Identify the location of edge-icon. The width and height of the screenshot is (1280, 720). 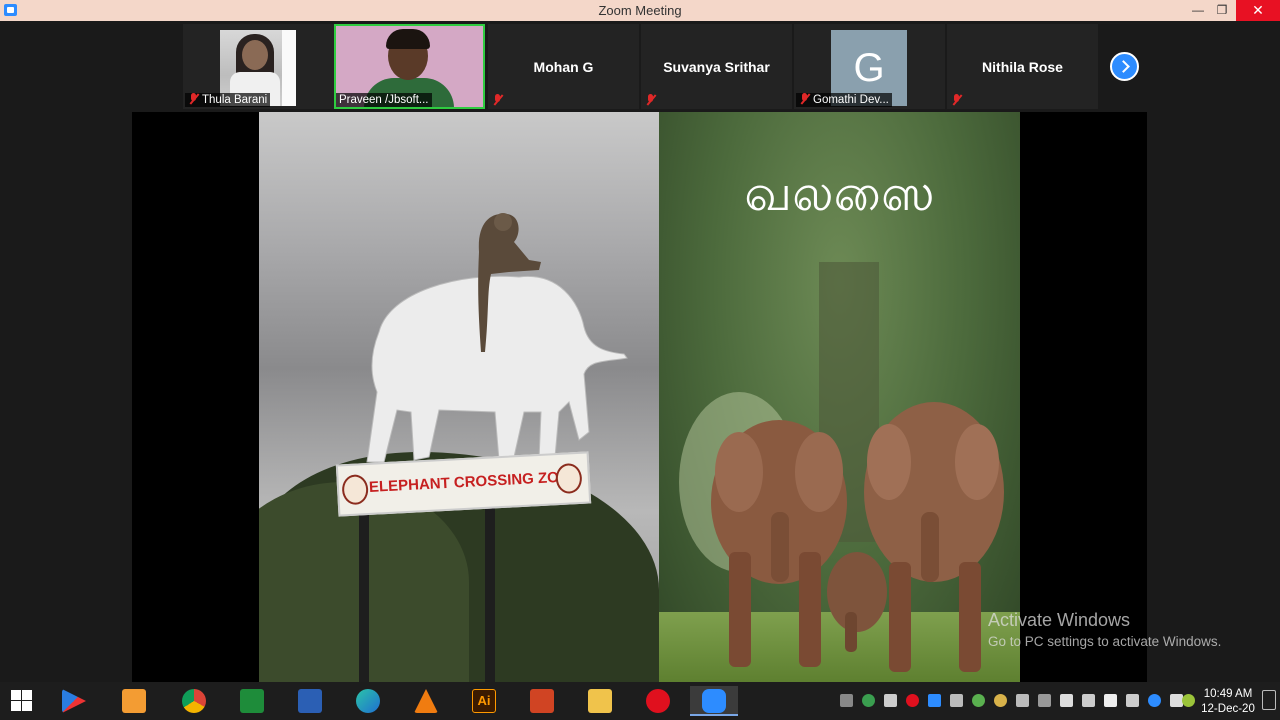
(366, 701).